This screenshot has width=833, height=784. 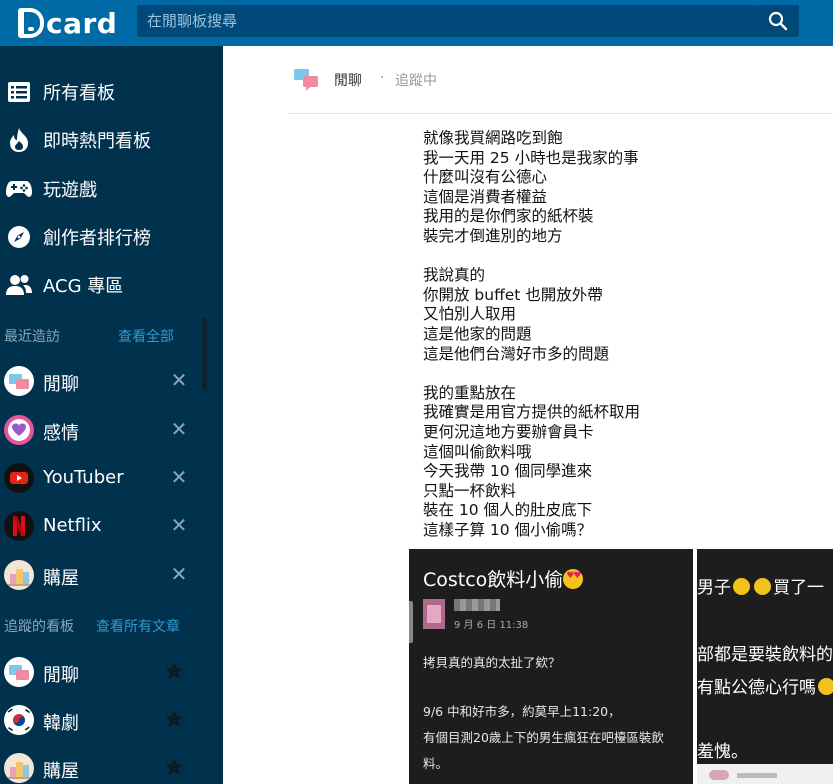 I want to click on board-label: 感情, so click(x=61, y=433).